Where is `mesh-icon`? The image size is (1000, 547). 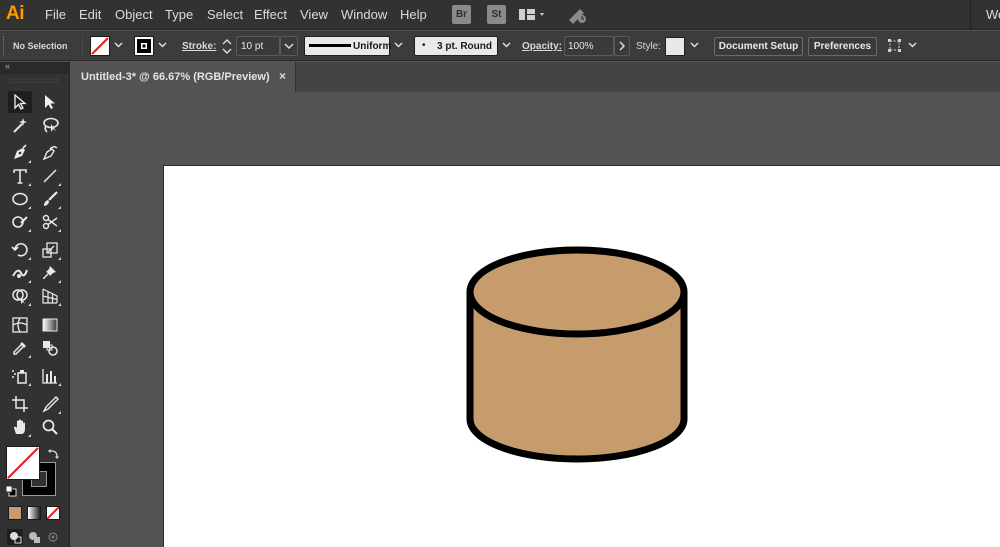
mesh-icon is located at coordinates (20, 325).